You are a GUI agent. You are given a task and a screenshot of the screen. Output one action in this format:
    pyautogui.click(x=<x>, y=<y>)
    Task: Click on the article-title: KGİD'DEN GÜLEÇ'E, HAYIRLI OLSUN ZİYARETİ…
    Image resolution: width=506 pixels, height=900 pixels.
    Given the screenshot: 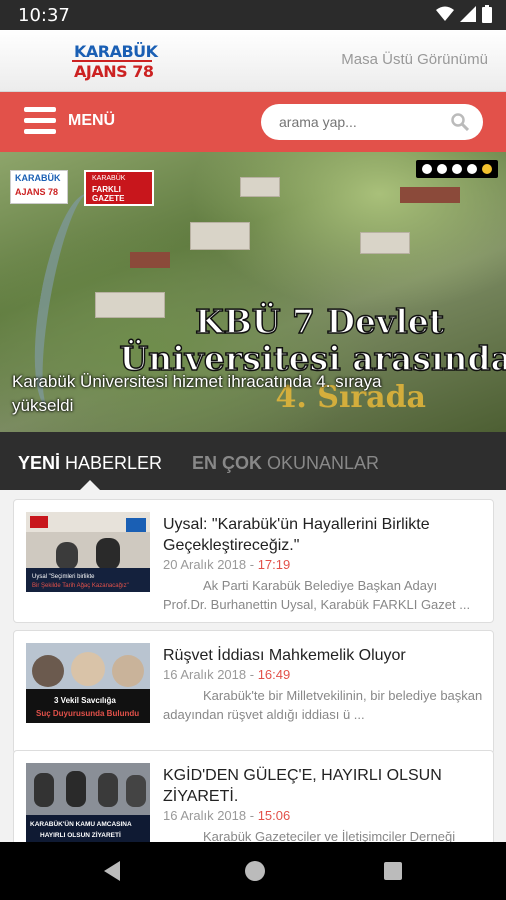 What is the action you would take?
    pyautogui.click(x=323, y=786)
    